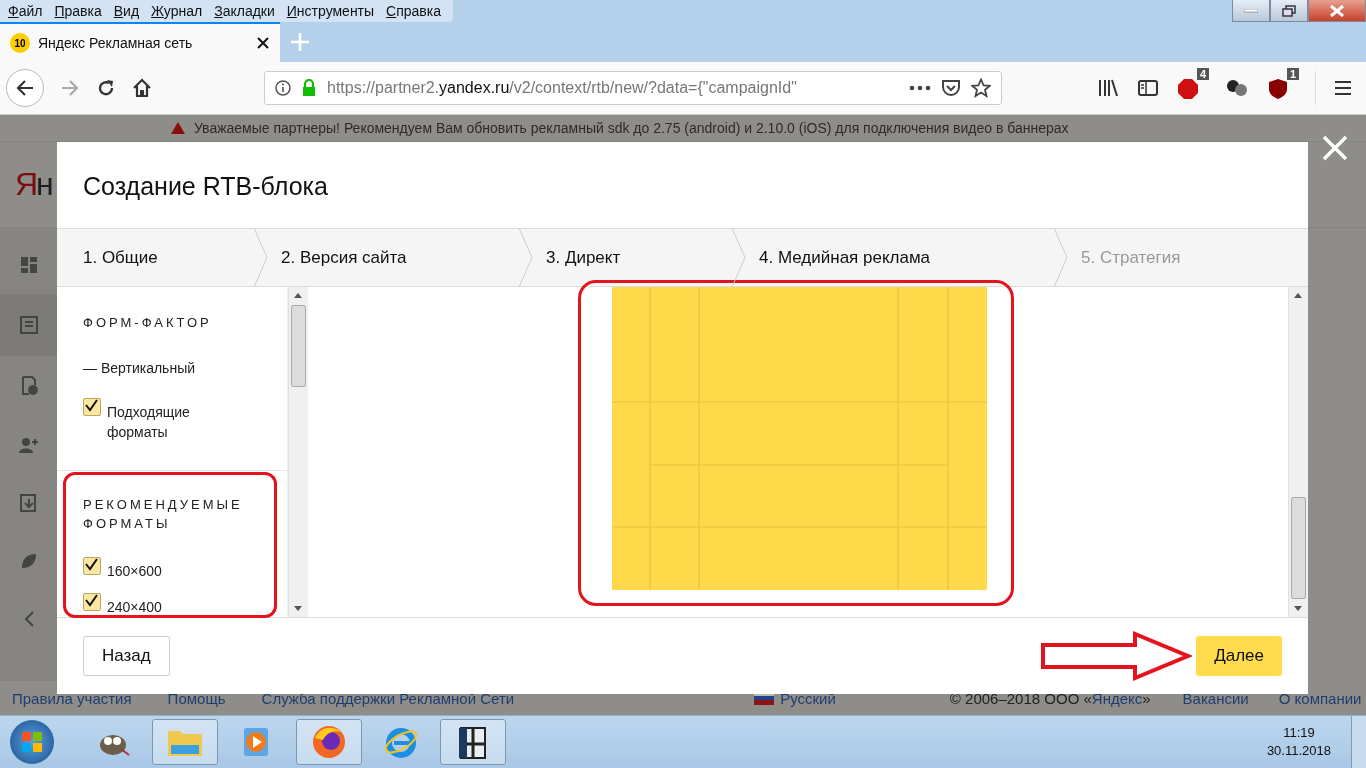 This screenshot has width=1366, height=768. What do you see at coordinates (631, 128) in the screenshot?
I see `notice-text: Уважаемые партнеры! Рекомендуем Вам обновить рекламный sdk до 2.75 (android) и 2.10.0 (iOS) для подключения видео в баннерах` at bounding box center [631, 128].